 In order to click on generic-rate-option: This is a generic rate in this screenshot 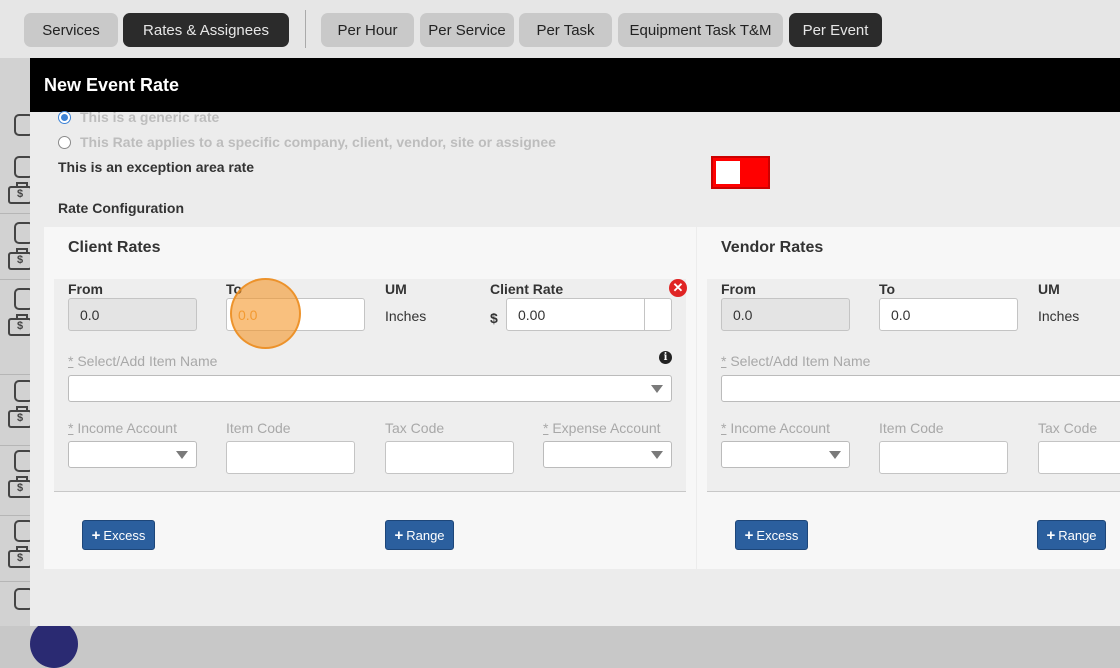, I will do `click(138, 117)`.